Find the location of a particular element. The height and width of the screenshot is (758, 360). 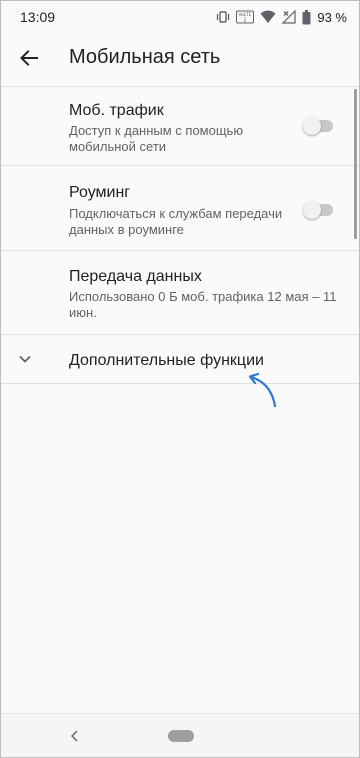

scrollbar is located at coordinates (355, 164).